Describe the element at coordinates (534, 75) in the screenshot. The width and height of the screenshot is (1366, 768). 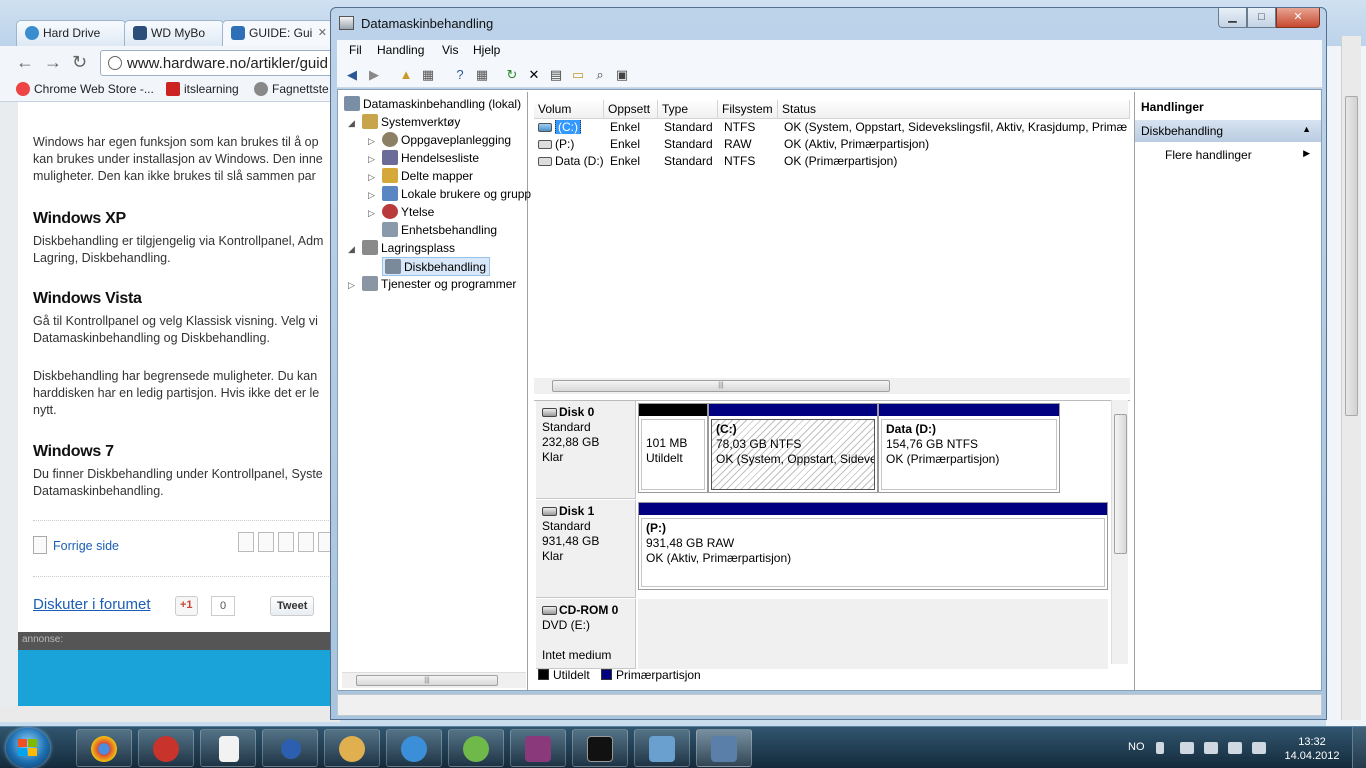
I see `delete-icon: ✕` at that location.